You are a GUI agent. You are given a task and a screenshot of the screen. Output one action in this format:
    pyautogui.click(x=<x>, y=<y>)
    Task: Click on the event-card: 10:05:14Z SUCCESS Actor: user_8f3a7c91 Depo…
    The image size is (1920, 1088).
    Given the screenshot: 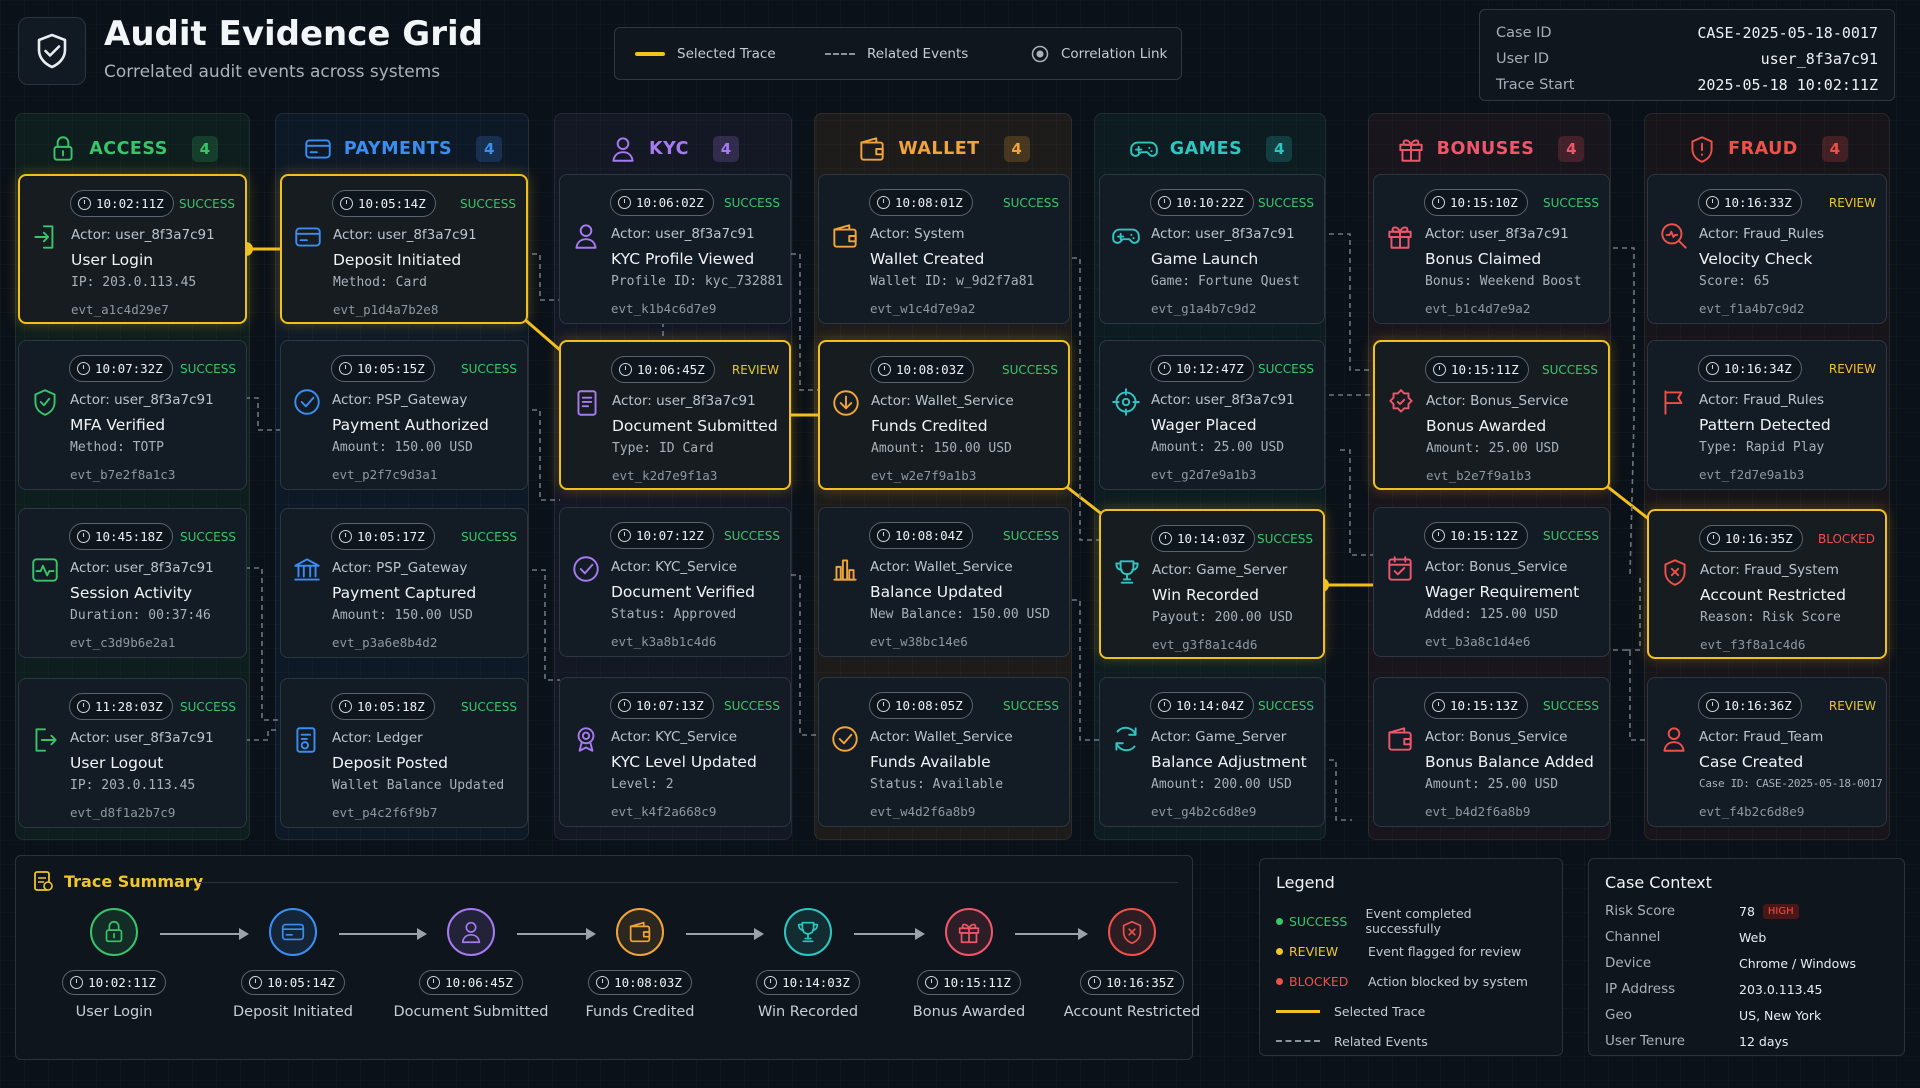 What is the action you would take?
    pyautogui.click(x=404, y=249)
    